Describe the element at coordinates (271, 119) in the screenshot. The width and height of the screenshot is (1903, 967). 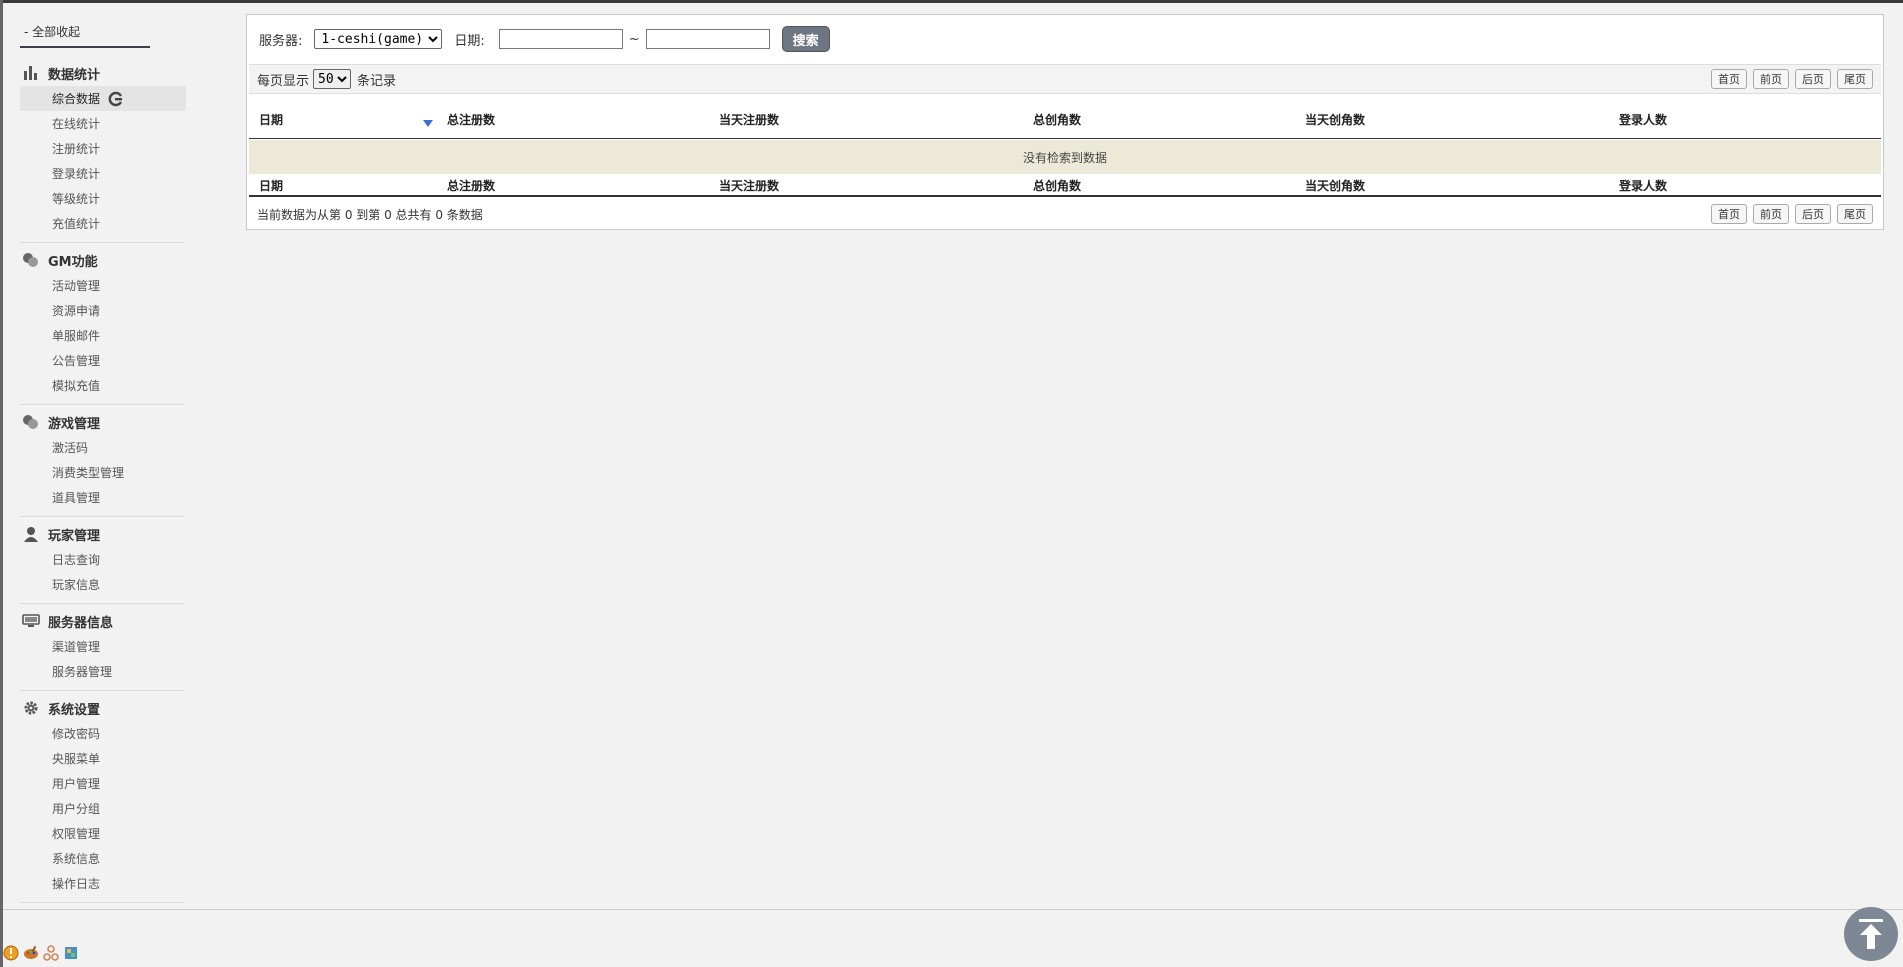
I see `column-header-date: 日期` at that location.